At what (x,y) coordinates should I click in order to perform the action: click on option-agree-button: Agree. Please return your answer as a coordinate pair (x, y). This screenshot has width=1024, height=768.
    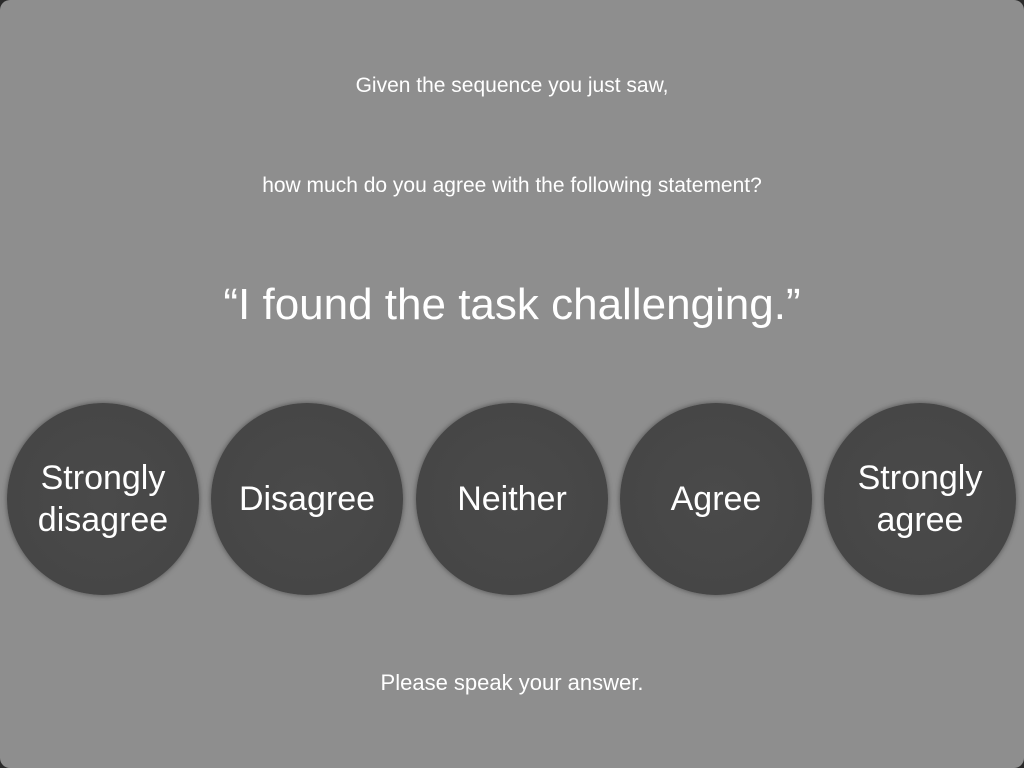
    Looking at the image, I should click on (716, 499).